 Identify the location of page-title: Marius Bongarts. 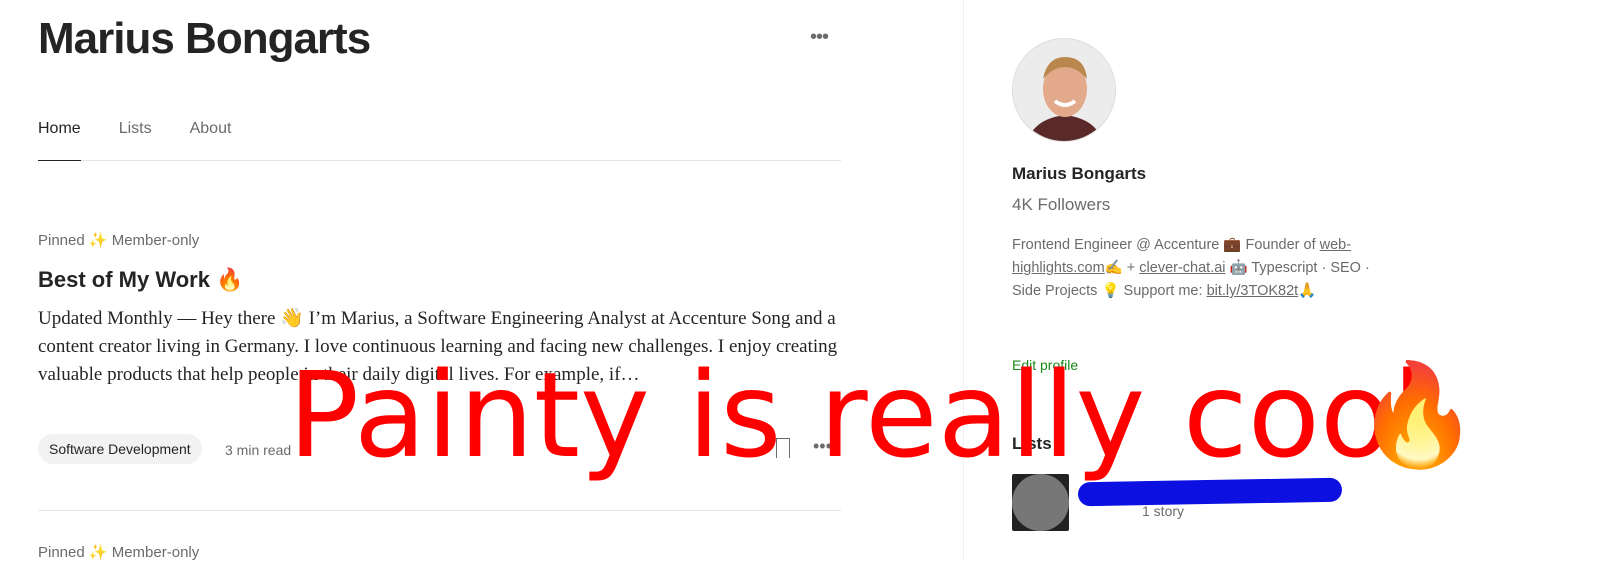
(204, 38).